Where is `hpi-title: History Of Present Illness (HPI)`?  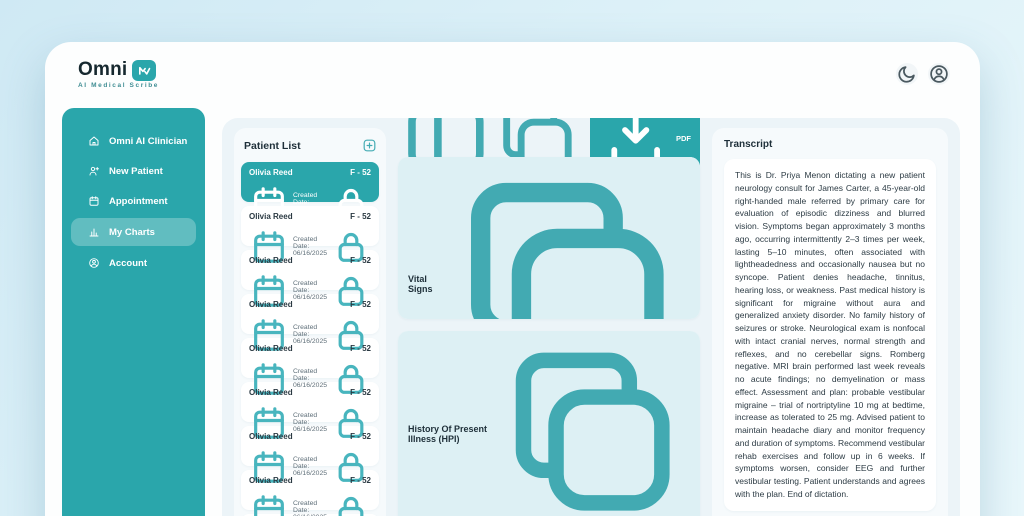 hpi-title: History Of Present Illness (HPI) is located at coordinates (448, 433).